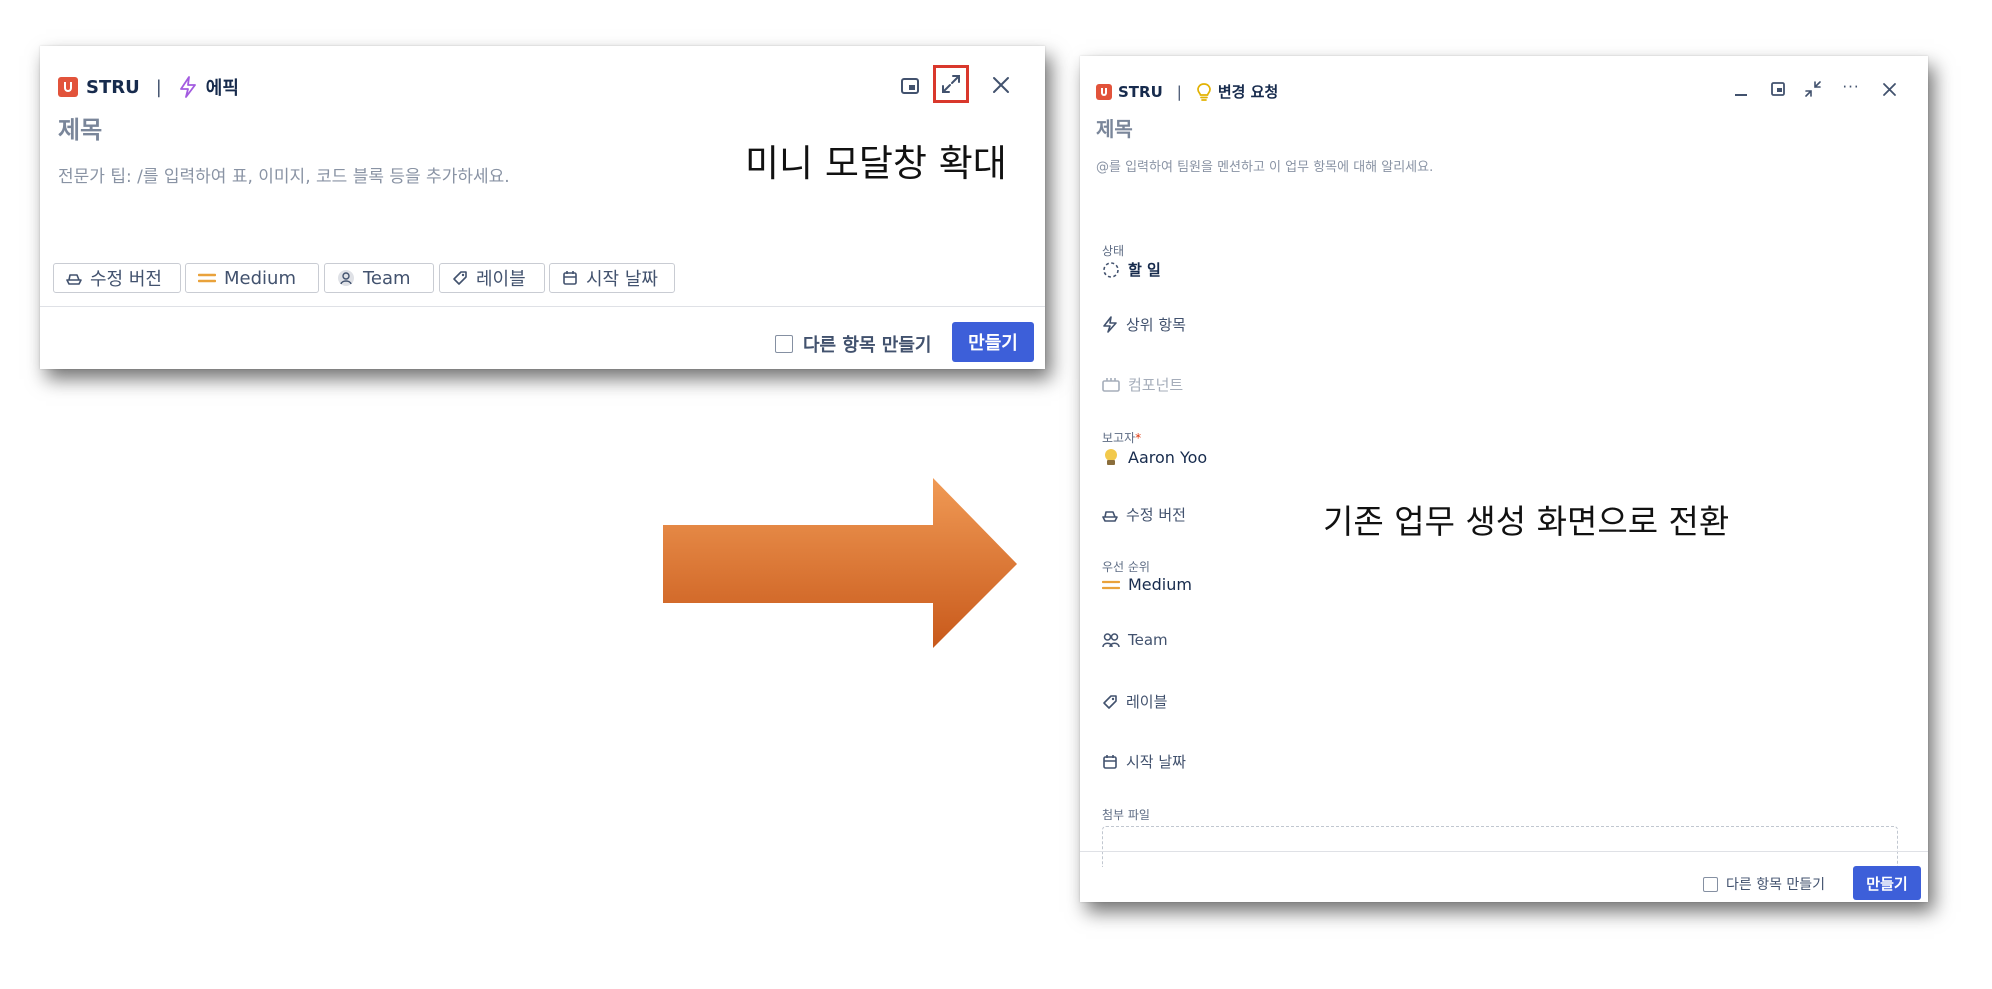 The image size is (1992, 989). What do you see at coordinates (1160, 584) in the screenshot?
I see `priority-value: Medium` at bounding box center [1160, 584].